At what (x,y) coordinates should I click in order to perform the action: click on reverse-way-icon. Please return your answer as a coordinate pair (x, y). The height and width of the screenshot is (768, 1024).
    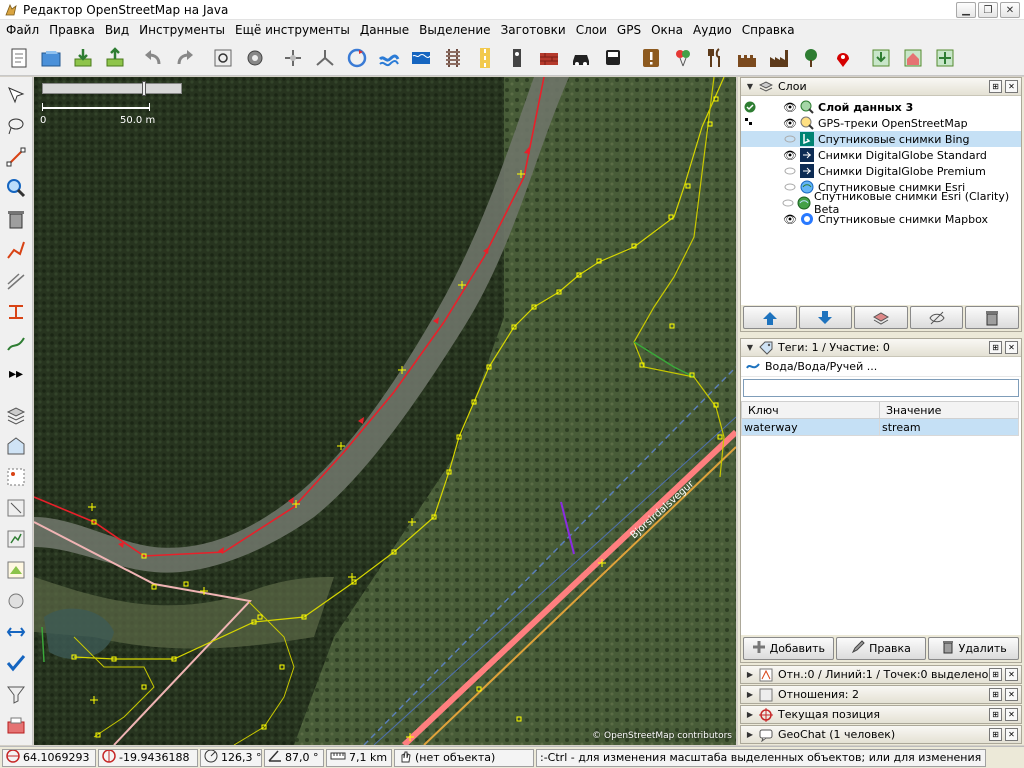
    Looking at the image, I should click on (357, 58).